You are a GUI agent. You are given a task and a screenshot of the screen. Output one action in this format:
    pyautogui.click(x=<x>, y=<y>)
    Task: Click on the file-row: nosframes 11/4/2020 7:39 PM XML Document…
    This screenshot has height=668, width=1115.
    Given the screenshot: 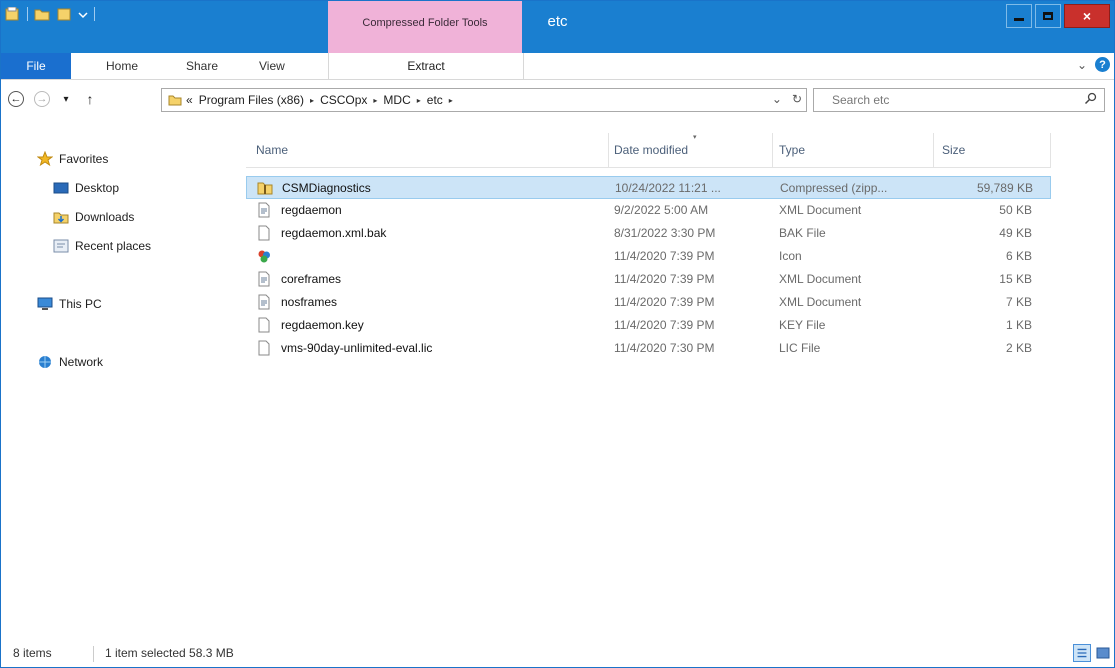 What is the action you would take?
    pyautogui.click(x=648, y=302)
    